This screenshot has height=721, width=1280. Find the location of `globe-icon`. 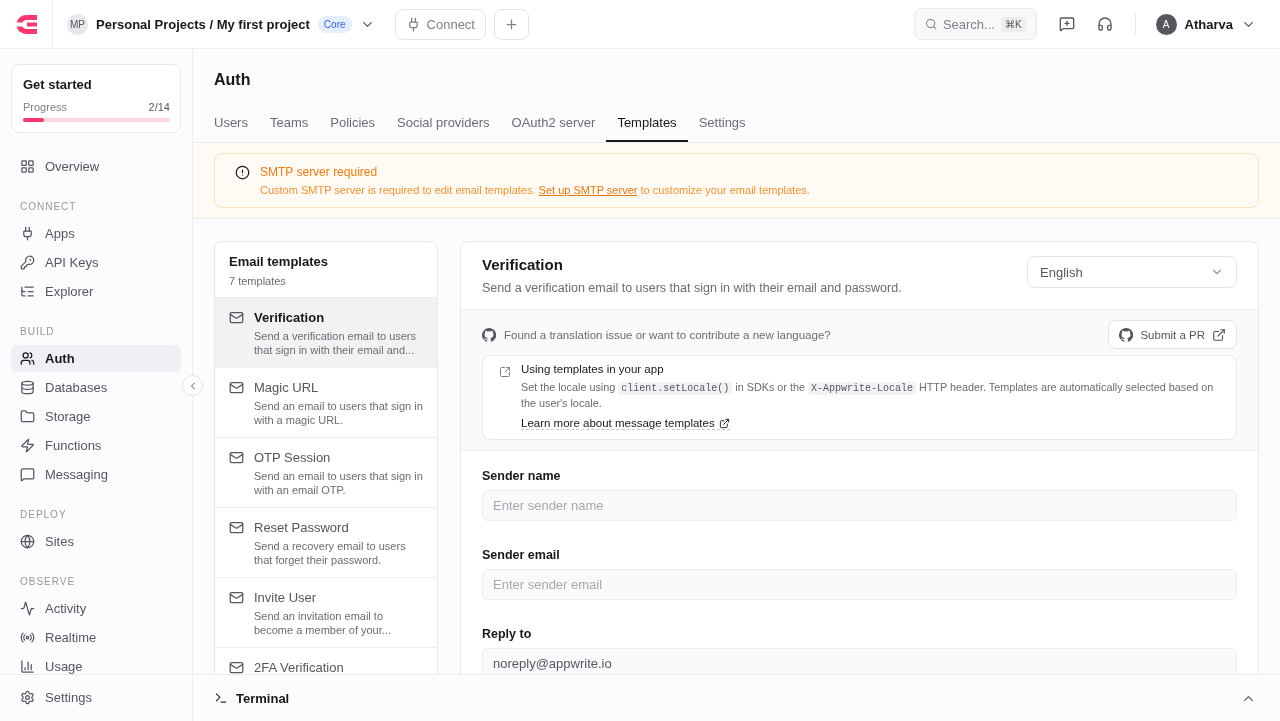

globe-icon is located at coordinates (27, 541).